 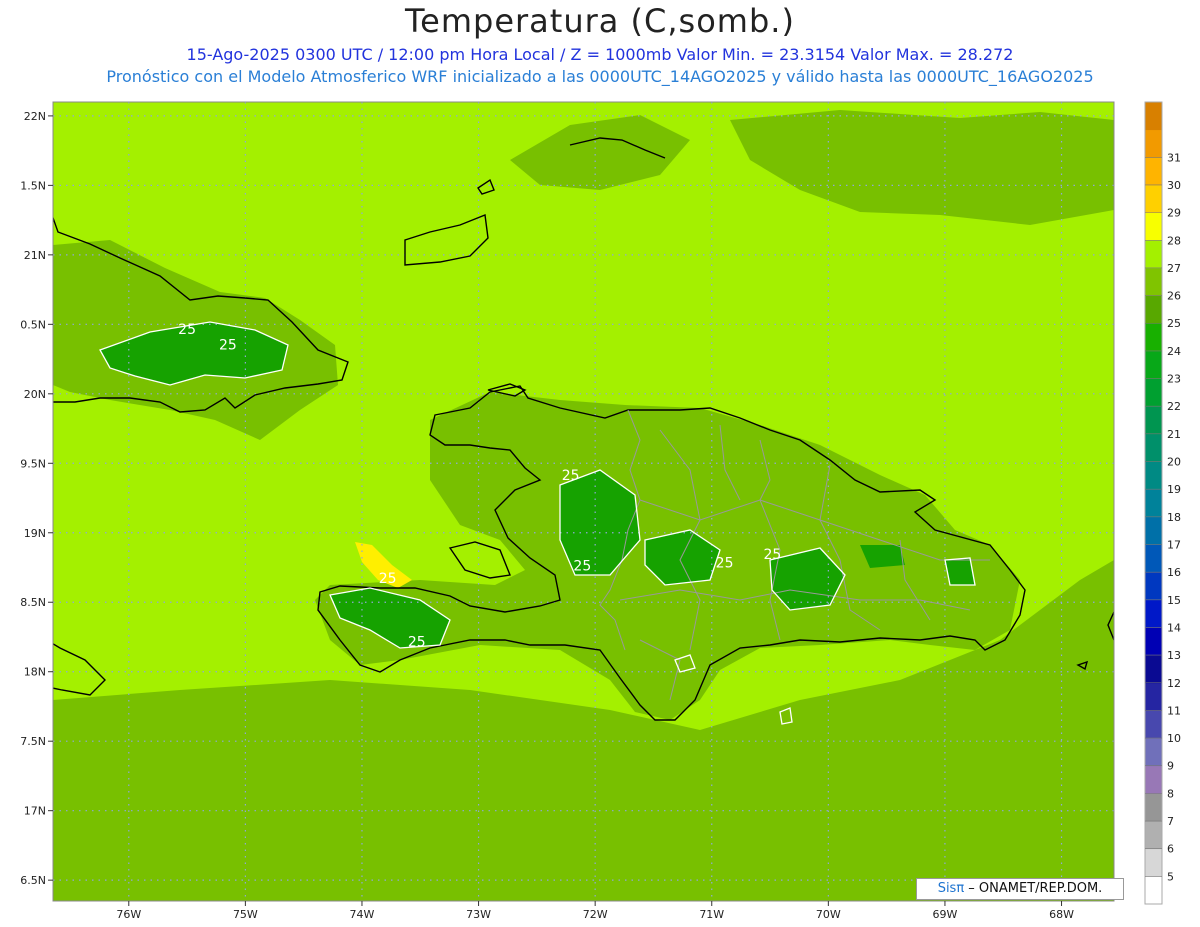 What do you see at coordinates (33, 185) in the screenshot?
I see `lat-tick-label: 1.5N` at bounding box center [33, 185].